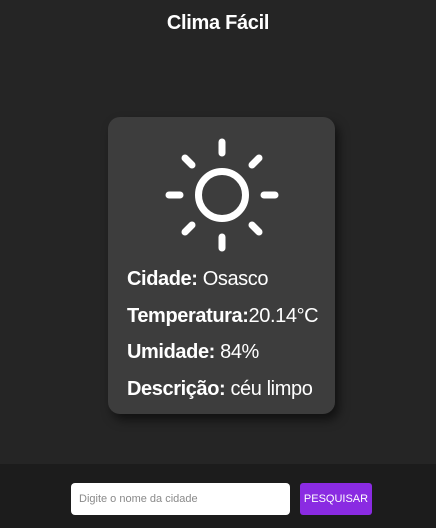 The width and height of the screenshot is (436, 528). What do you see at coordinates (222, 195) in the screenshot?
I see `sun-icon` at bounding box center [222, 195].